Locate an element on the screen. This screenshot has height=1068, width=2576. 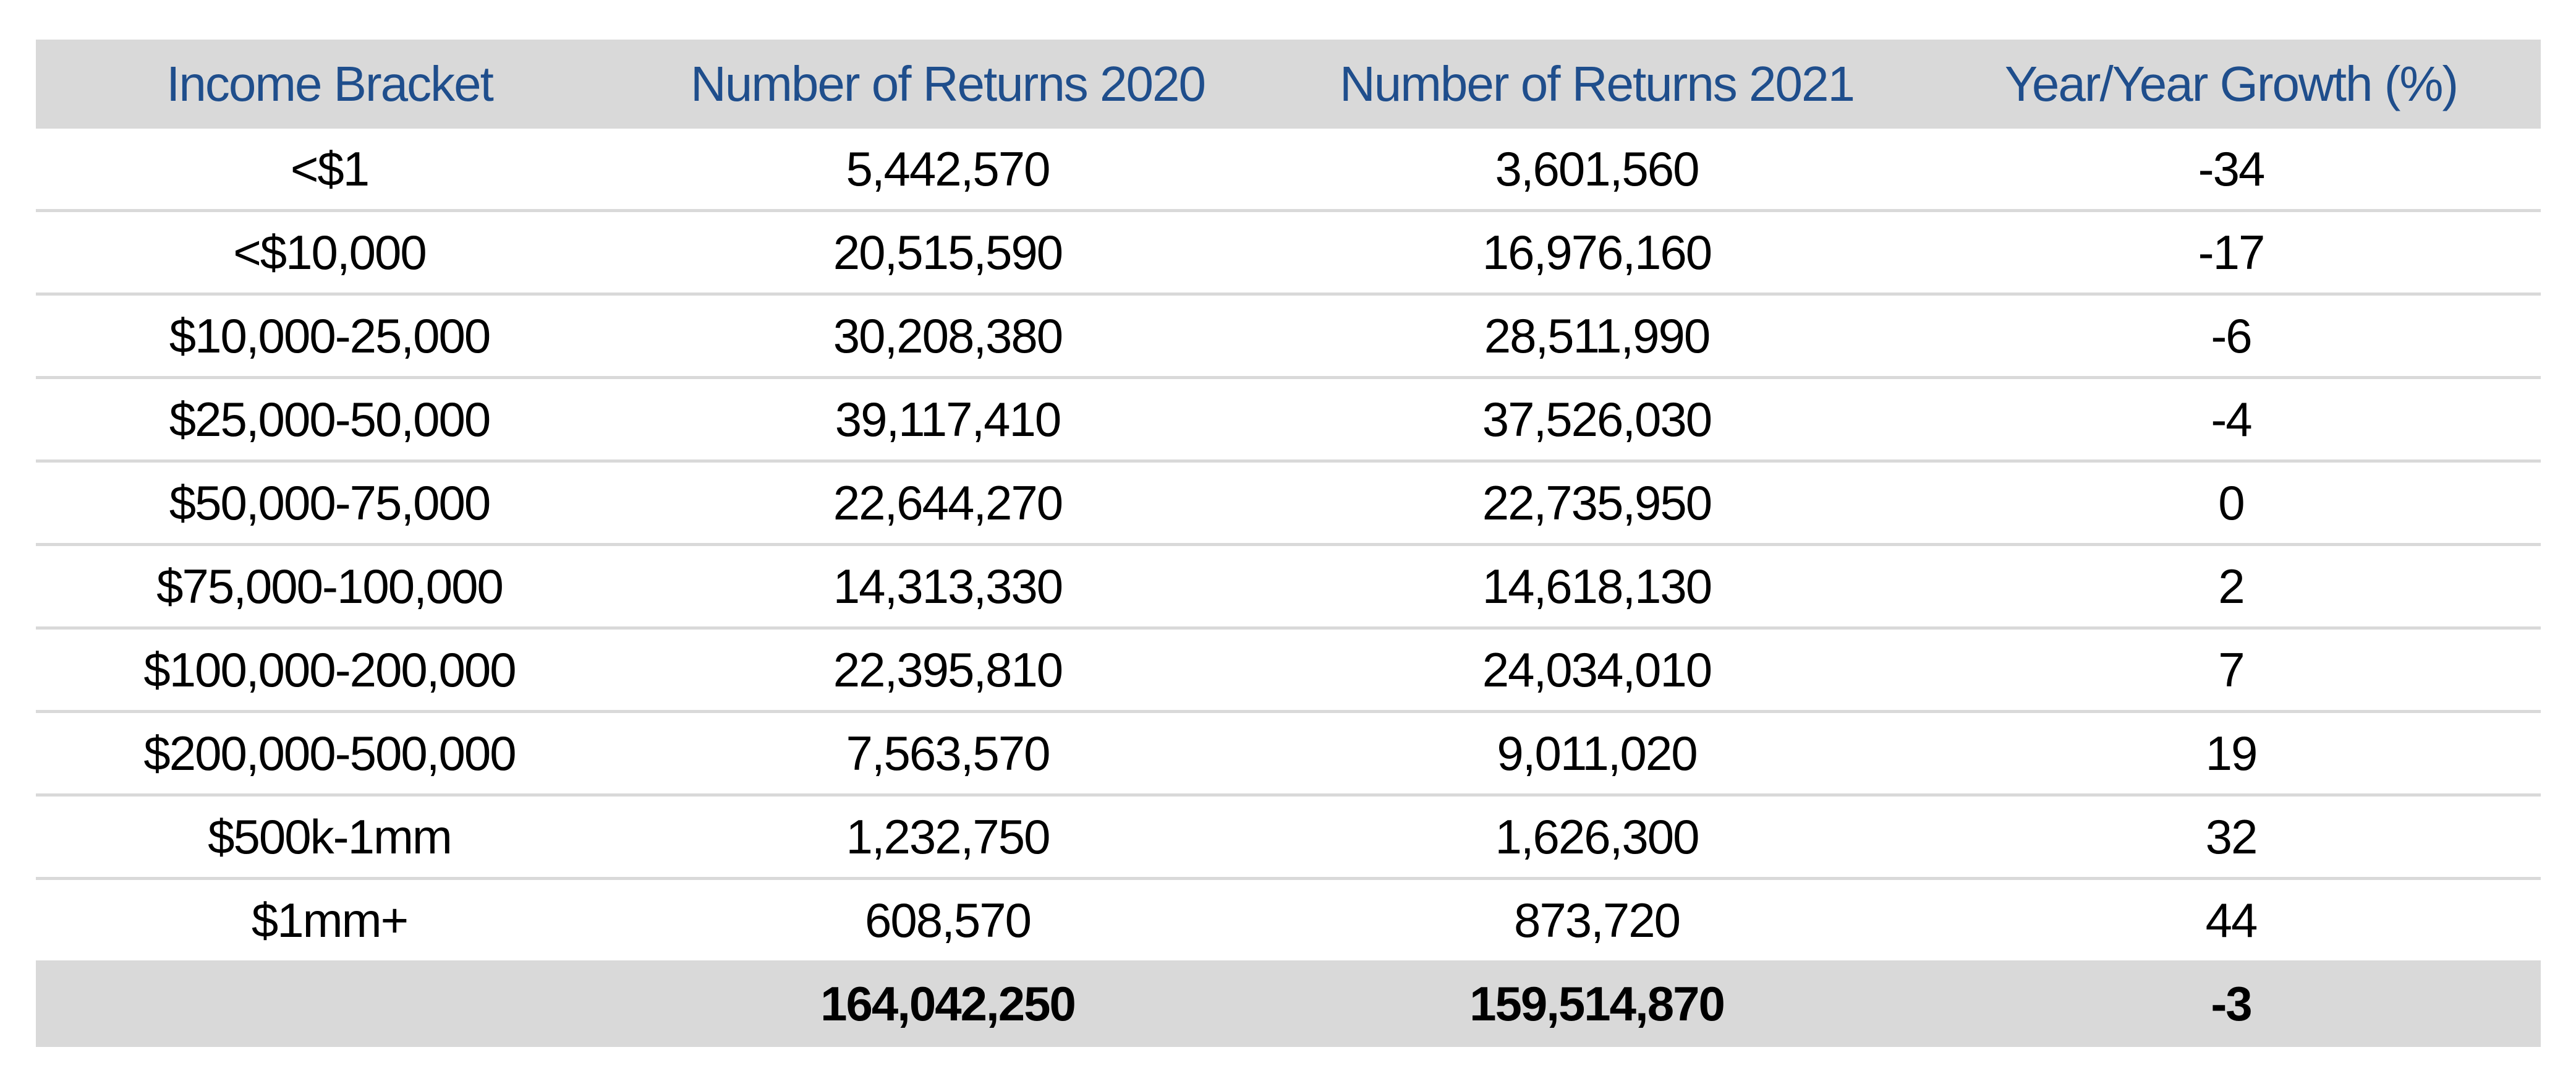
cell-returns-2020: 22,644,270 is located at coordinates (948, 502).